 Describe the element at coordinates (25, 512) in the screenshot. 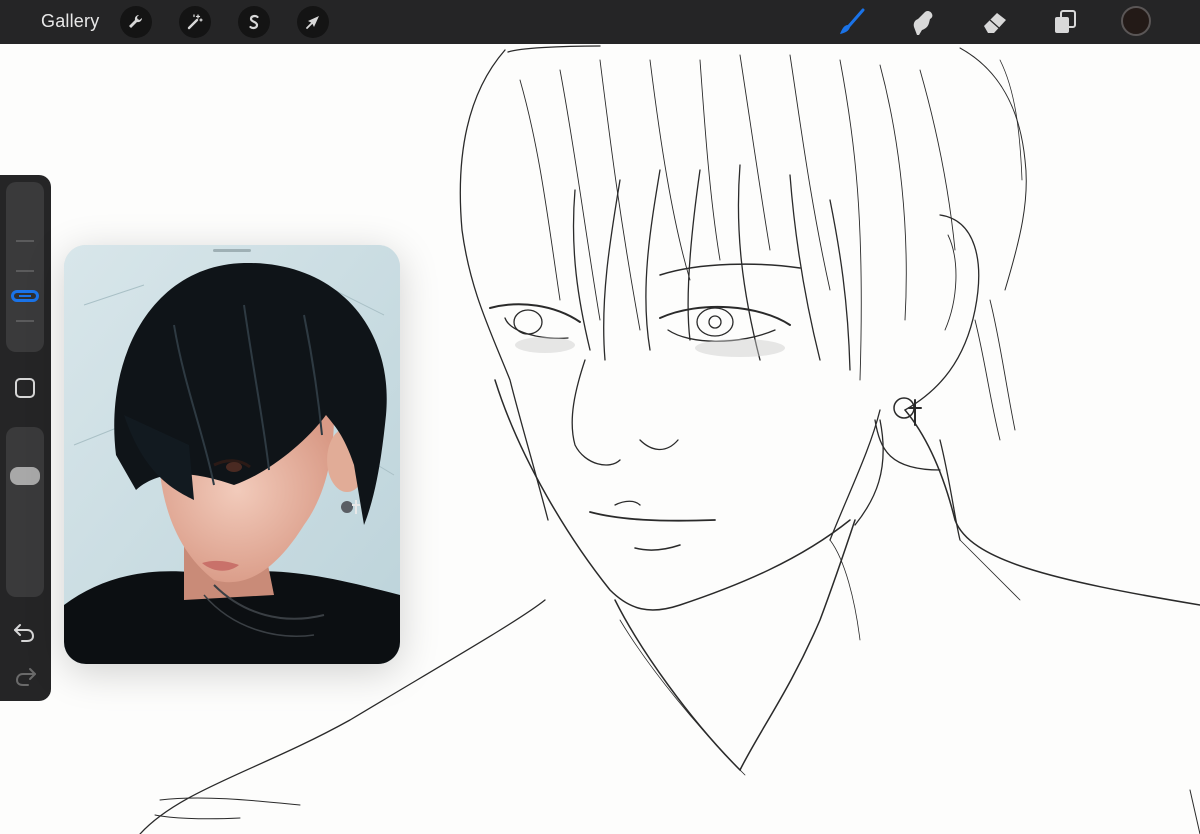

I see `brush-opacity-slider` at that location.